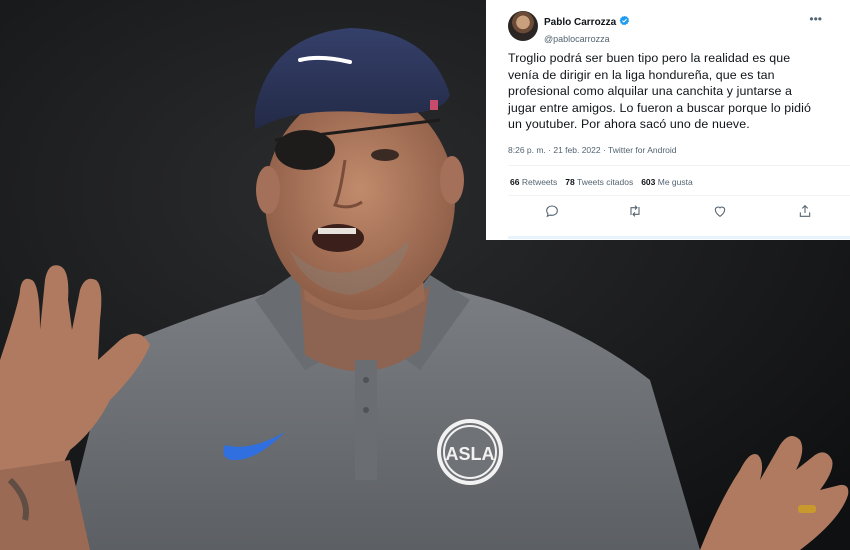  What do you see at coordinates (670, 212) in the screenshot?
I see `tweet-actions` at bounding box center [670, 212].